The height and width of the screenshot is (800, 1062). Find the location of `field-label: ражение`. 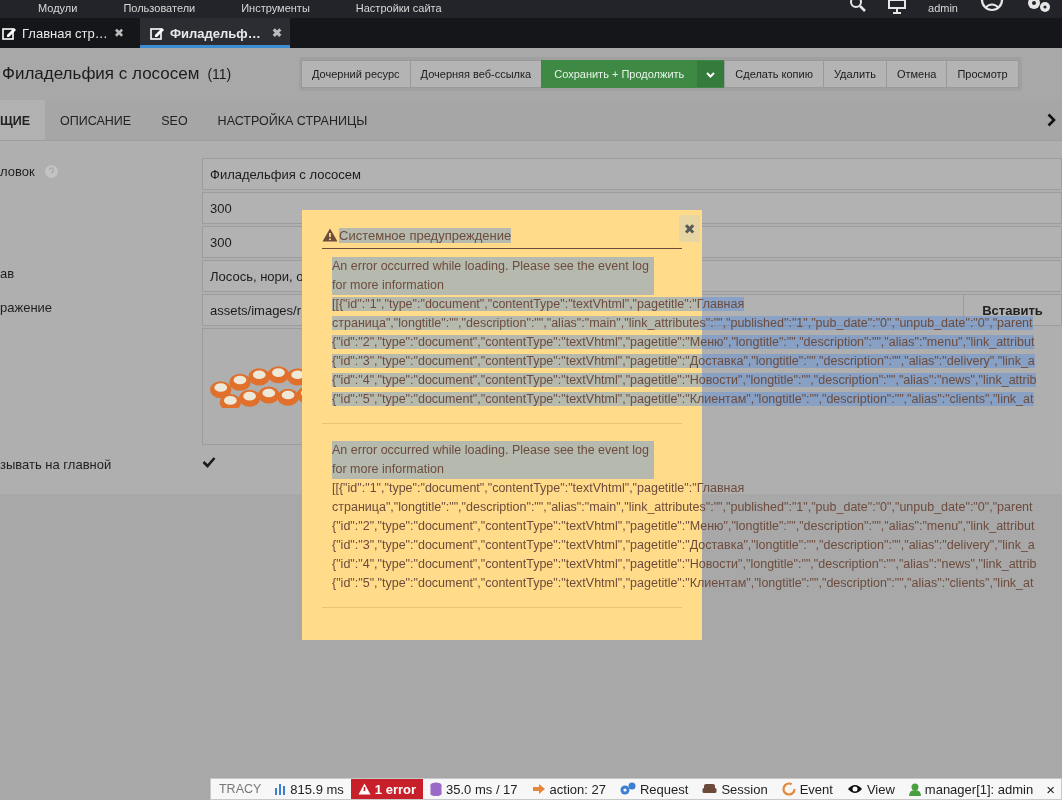

field-label: ражение is located at coordinates (26, 307).